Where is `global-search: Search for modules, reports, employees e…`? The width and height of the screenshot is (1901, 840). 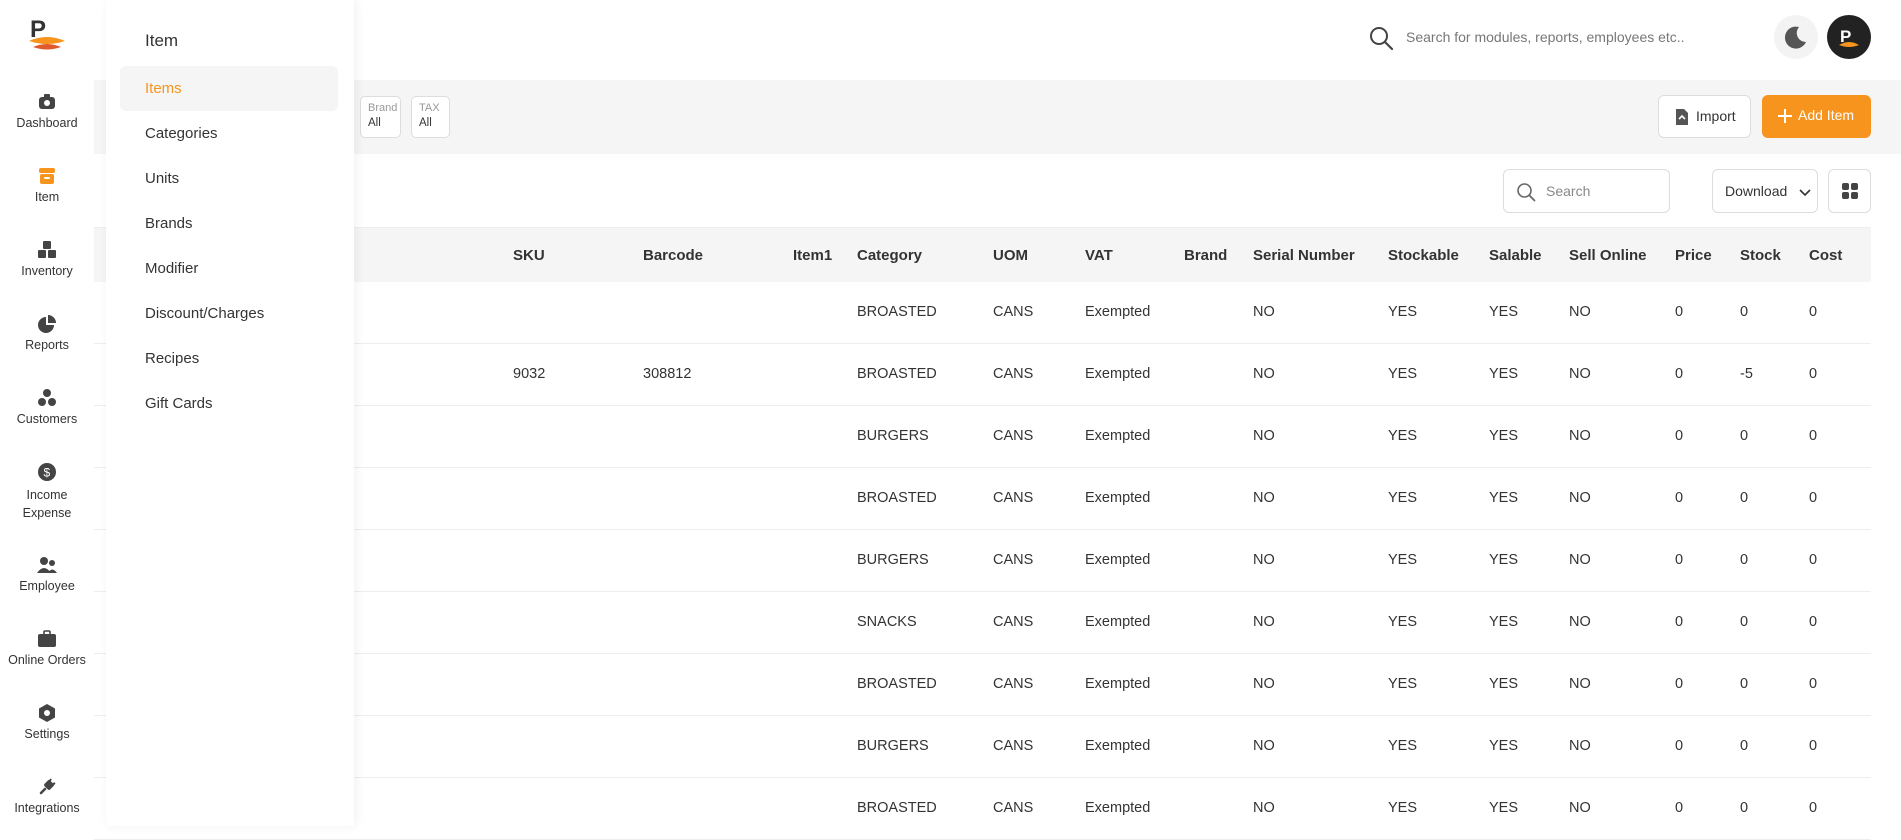
global-search: Search for modules, reports, employees e… is located at coordinates (1538, 38).